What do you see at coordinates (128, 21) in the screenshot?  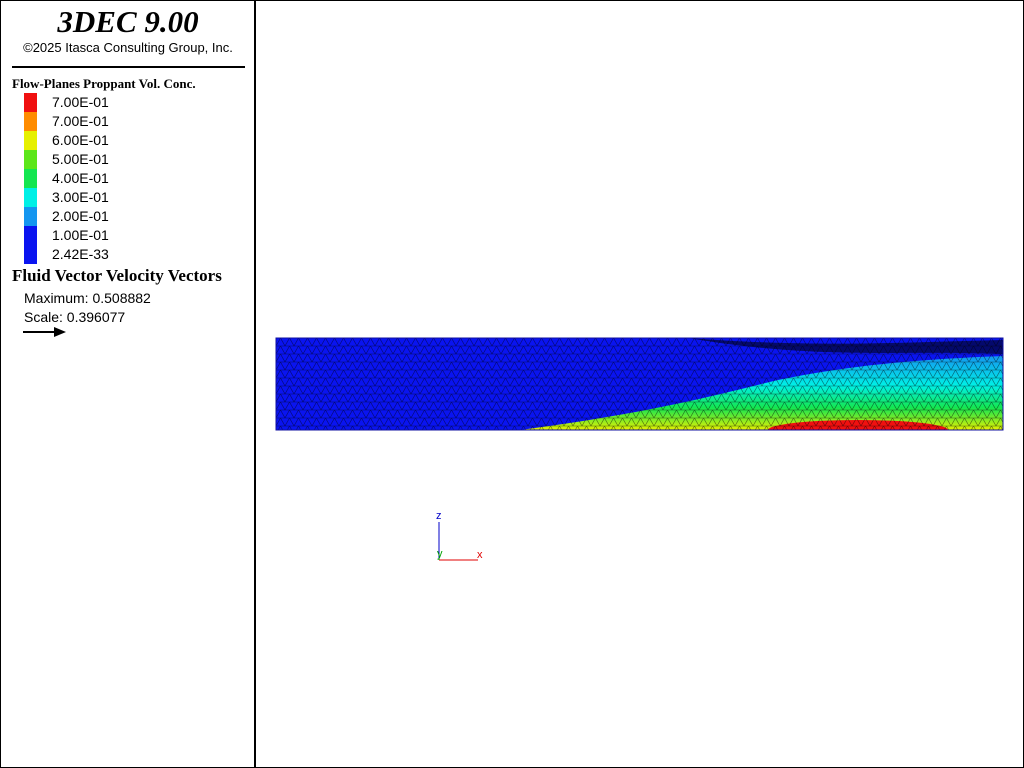 I see `app-title: 3DEC 9.00` at bounding box center [128, 21].